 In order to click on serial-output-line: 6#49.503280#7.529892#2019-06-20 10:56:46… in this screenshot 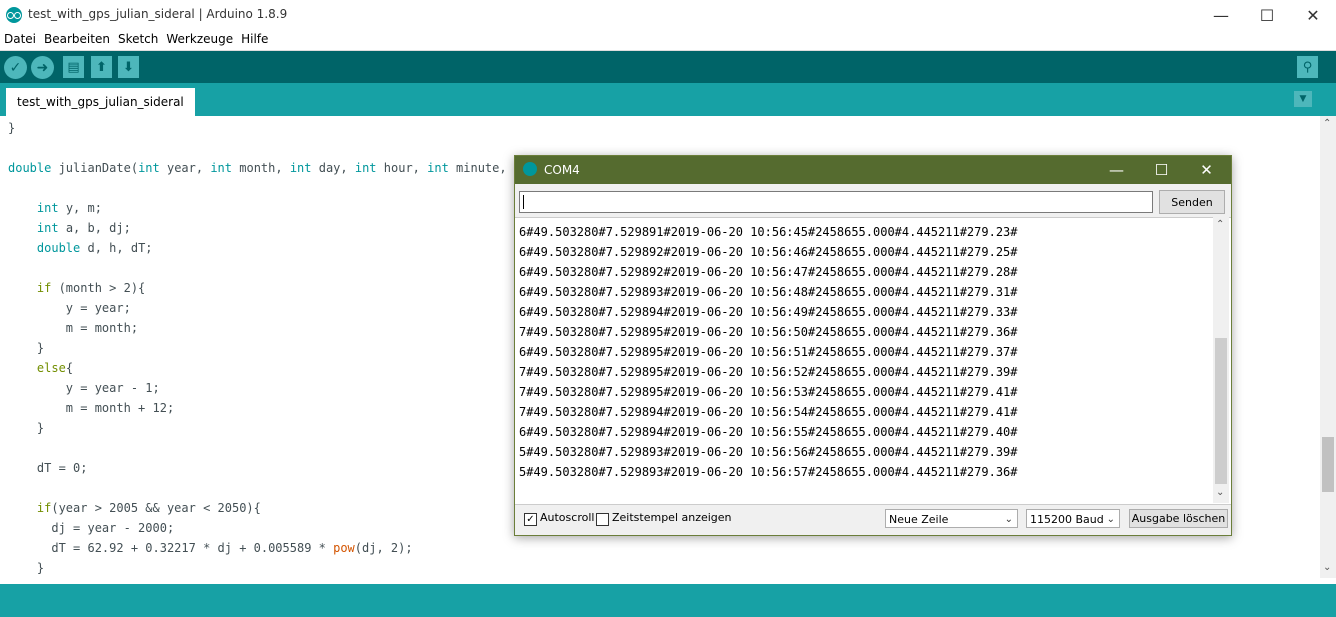, I will do `click(768, 252)`.